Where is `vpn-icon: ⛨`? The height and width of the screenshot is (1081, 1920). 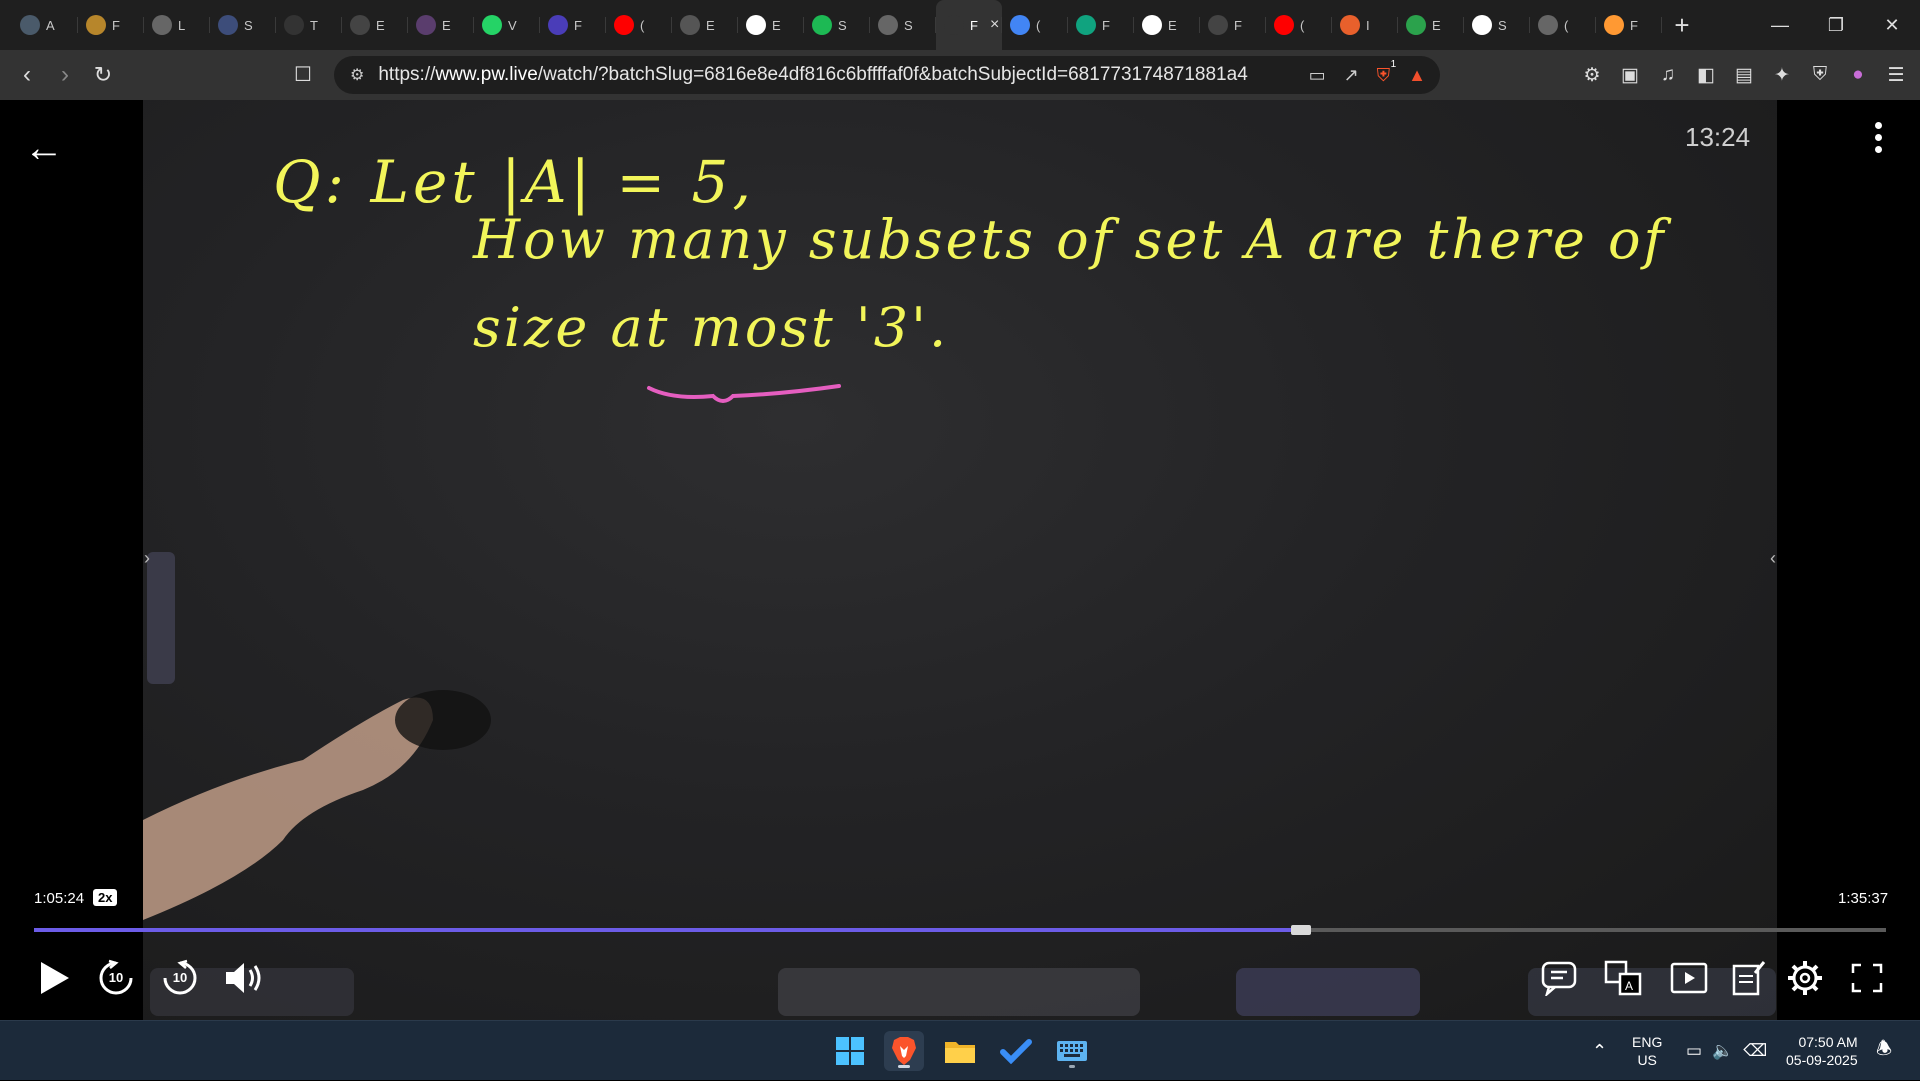 vpn-icon: ⛨ is located at coordinates (1820, 75).